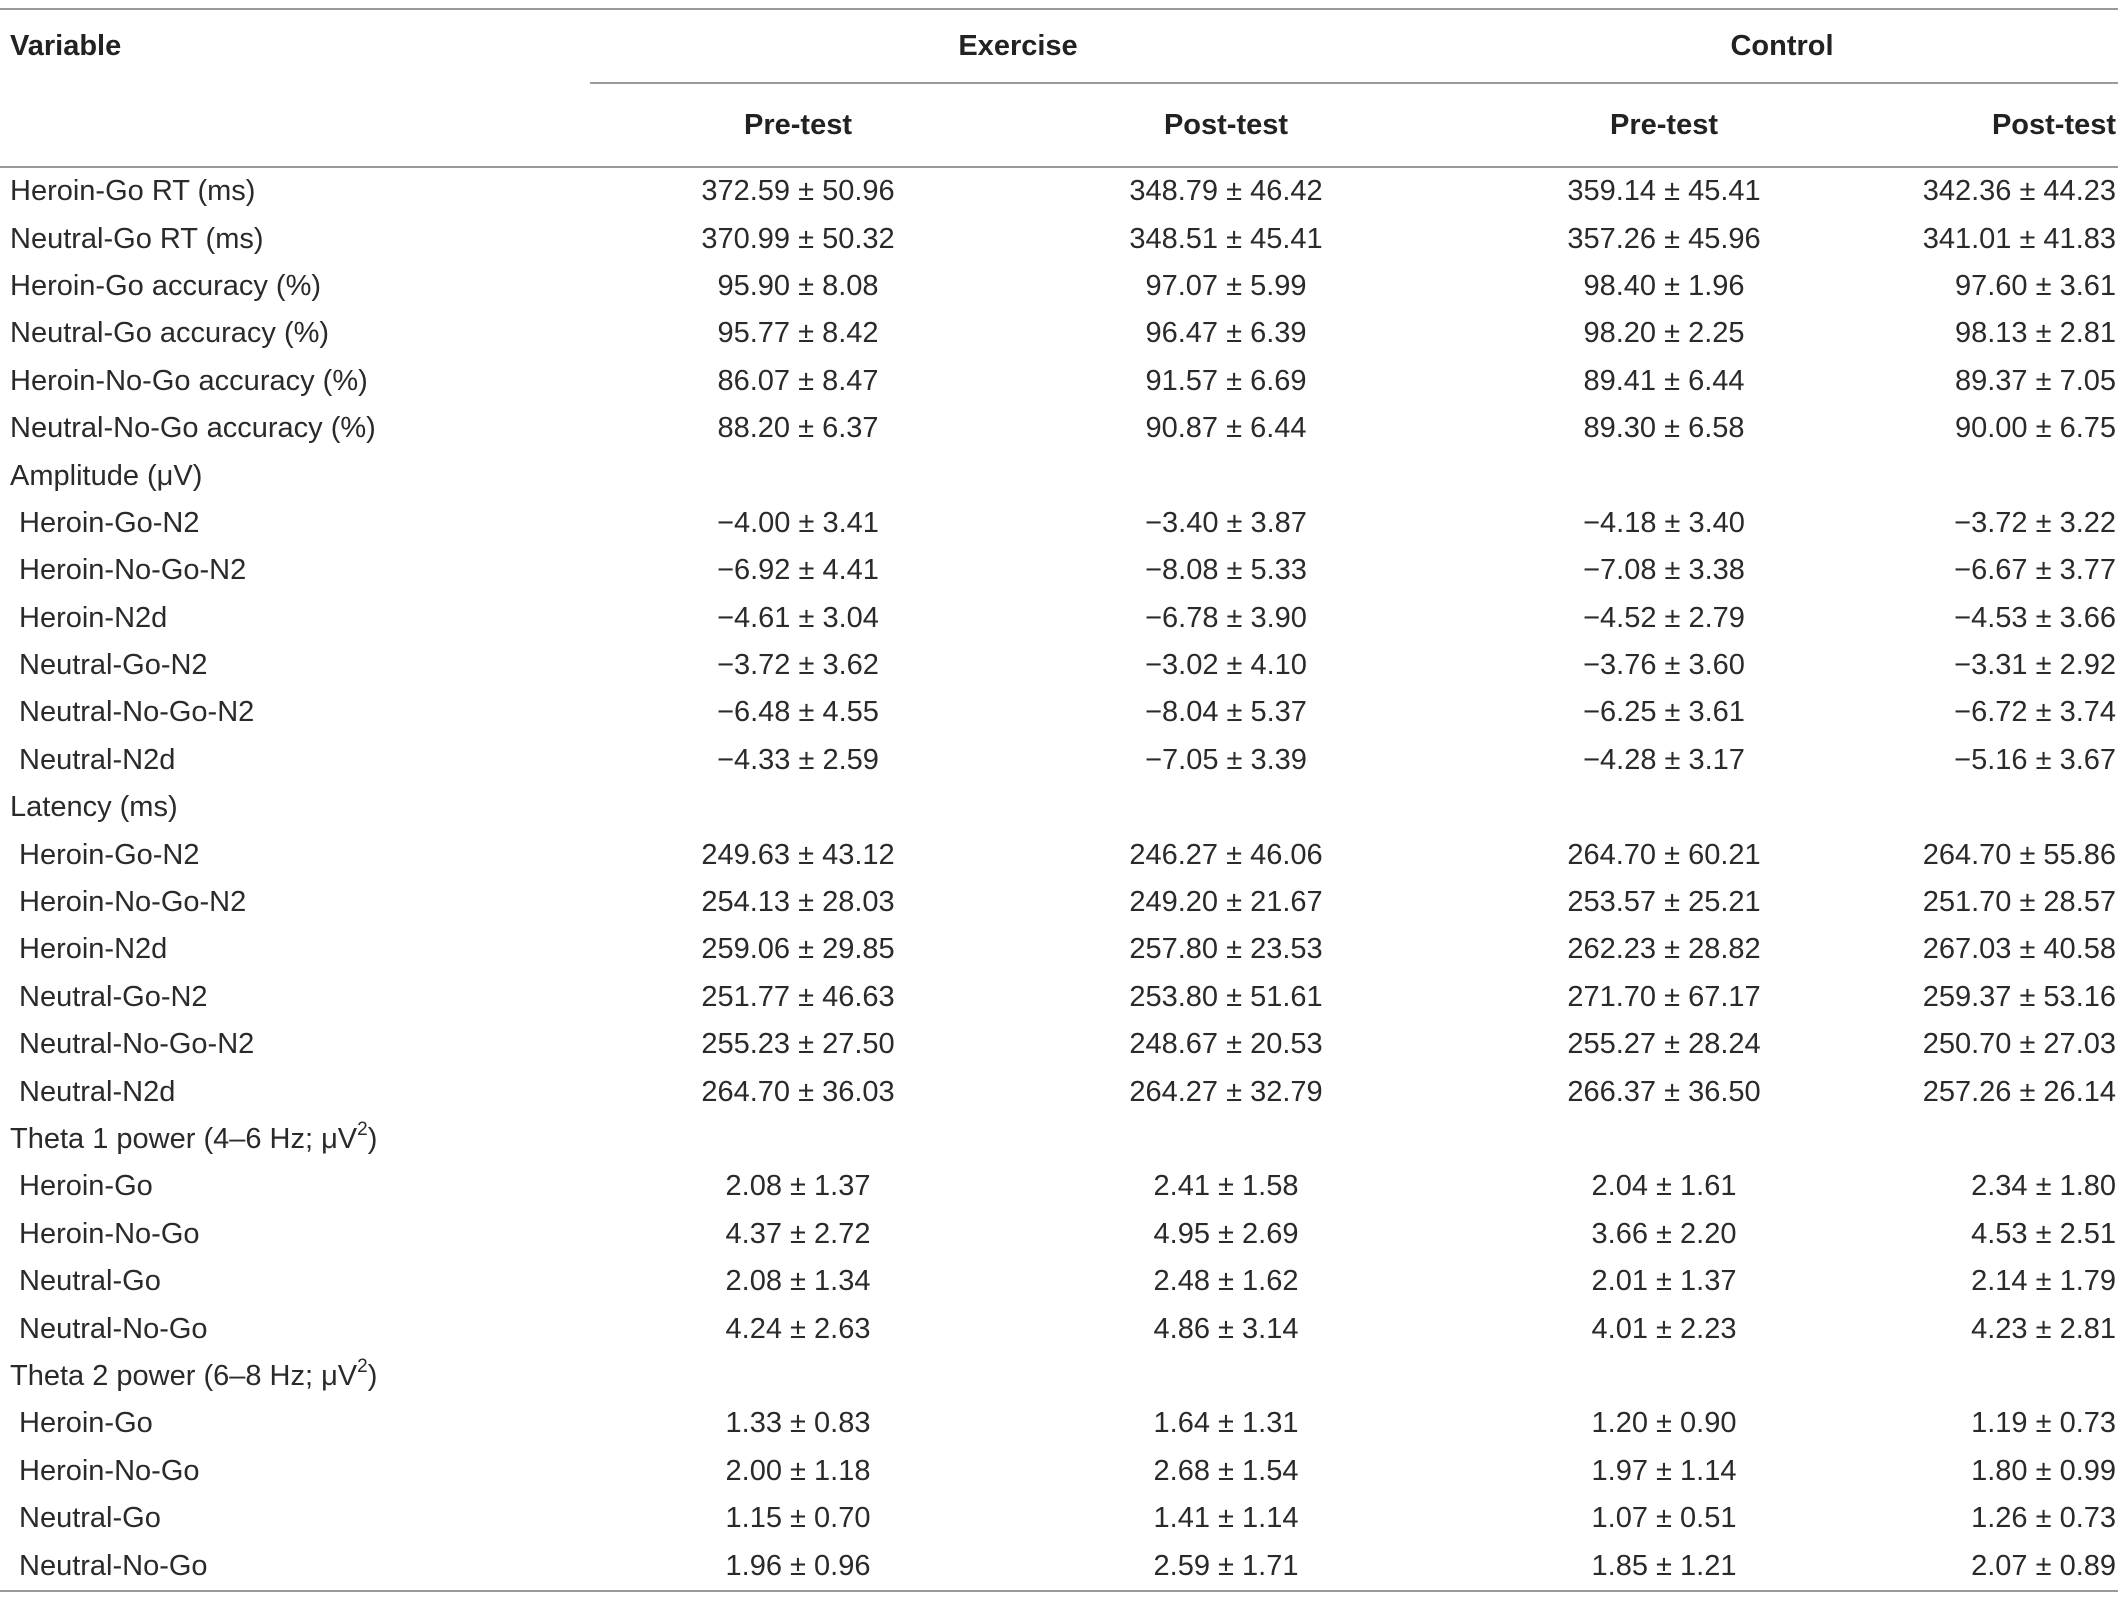 The width and height of the screenshot is (2122, 1608). I want to click on control-posttest-cell: −3.72 ± 3.22, so click(2035, 522).